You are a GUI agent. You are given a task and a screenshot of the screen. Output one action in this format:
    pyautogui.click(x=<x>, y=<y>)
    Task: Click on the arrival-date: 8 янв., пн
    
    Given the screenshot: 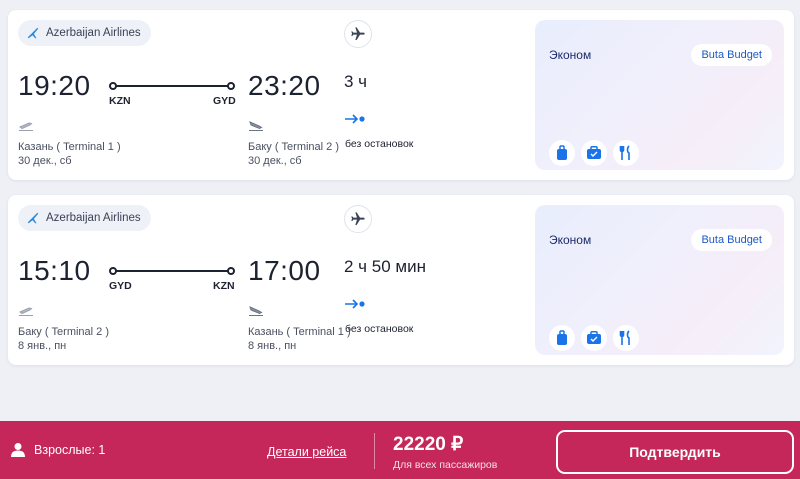 What is the action you would take?
    pyautogui.click(x=272, y=346)
    